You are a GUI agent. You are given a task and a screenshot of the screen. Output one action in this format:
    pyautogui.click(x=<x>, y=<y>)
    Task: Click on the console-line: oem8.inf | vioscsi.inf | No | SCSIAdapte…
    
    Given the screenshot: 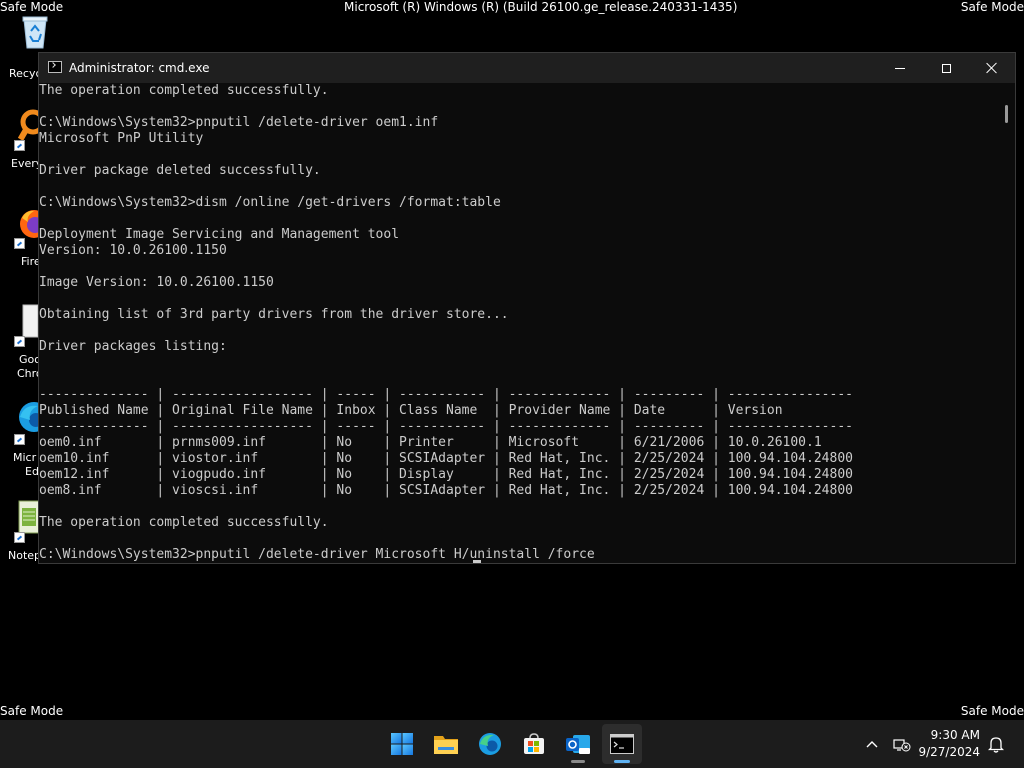 What is the action you would take?
    pyautogui.click(x=446, y=490)
    